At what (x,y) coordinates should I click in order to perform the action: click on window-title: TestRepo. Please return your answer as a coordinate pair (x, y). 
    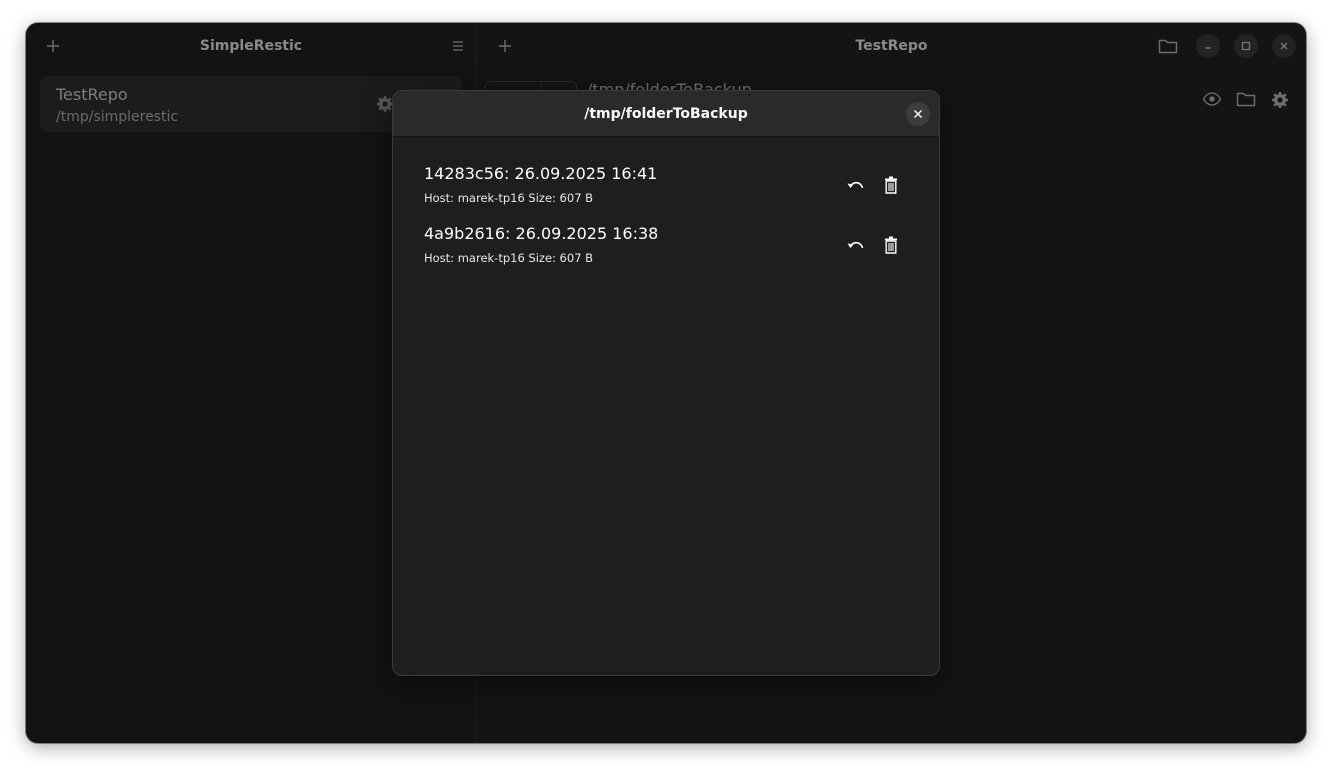
    Looking at the image, I should click on (891, 46).